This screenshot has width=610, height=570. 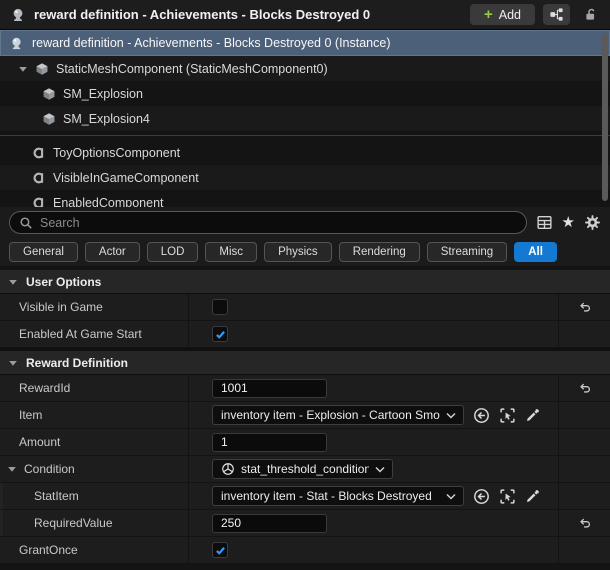 I want to click on filter-streaming: Streaming, so click(x=467, y=252).